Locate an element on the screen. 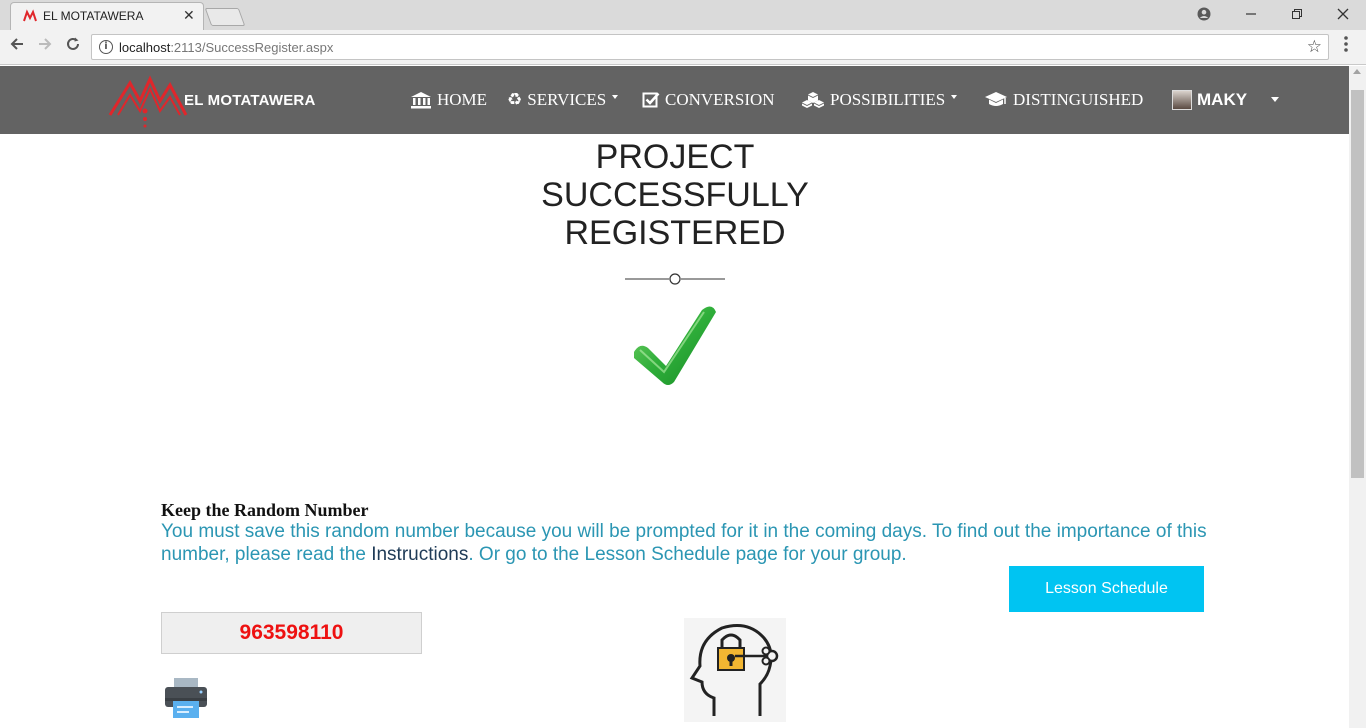 The image size is (1366, 728). nav-possibilities: POSSIBILITIES is located at coordinates (879, 100).